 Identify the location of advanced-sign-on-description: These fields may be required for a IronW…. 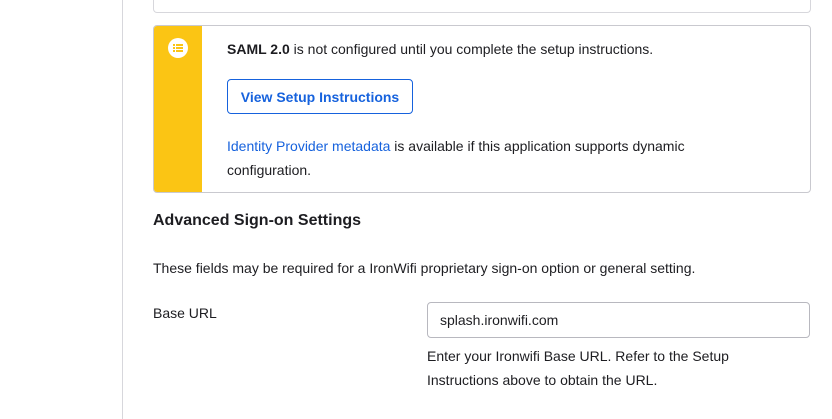
(424, 268).